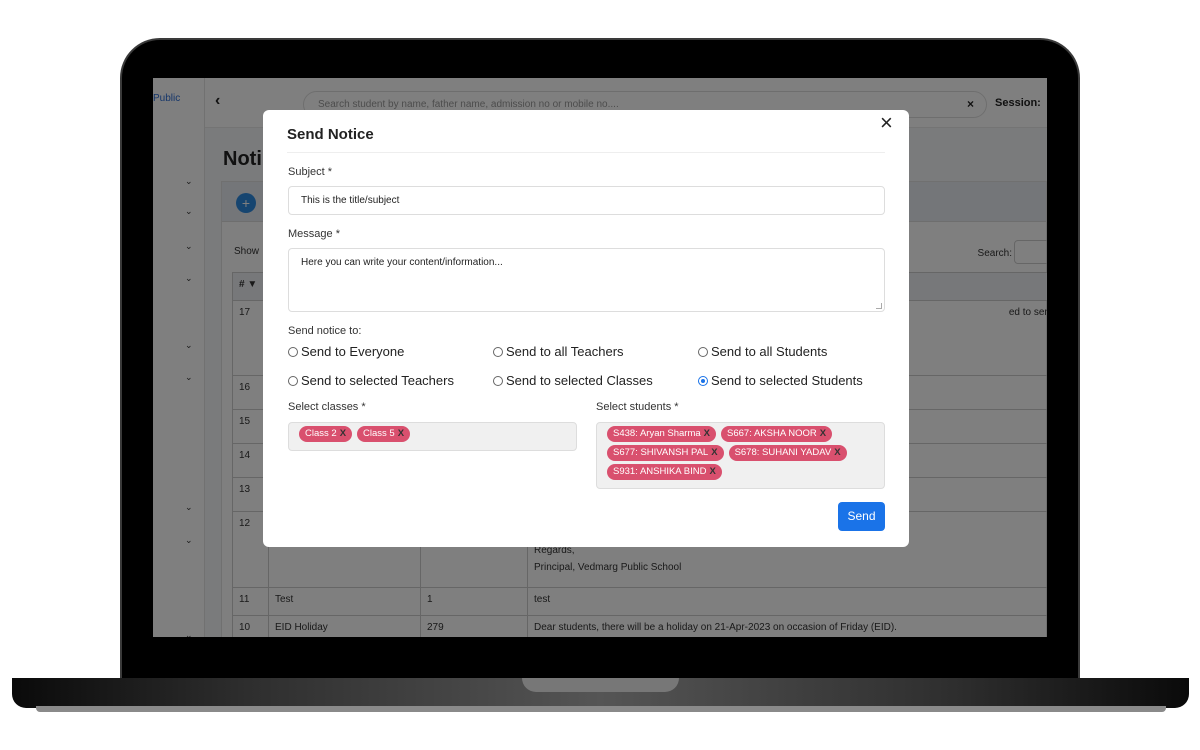 The height and width of the screenshot is (750, 1200). What do you see at coordinates (861, 516) in the screenshot?
I see `send-button: Send` at bounding box center [861, 516].